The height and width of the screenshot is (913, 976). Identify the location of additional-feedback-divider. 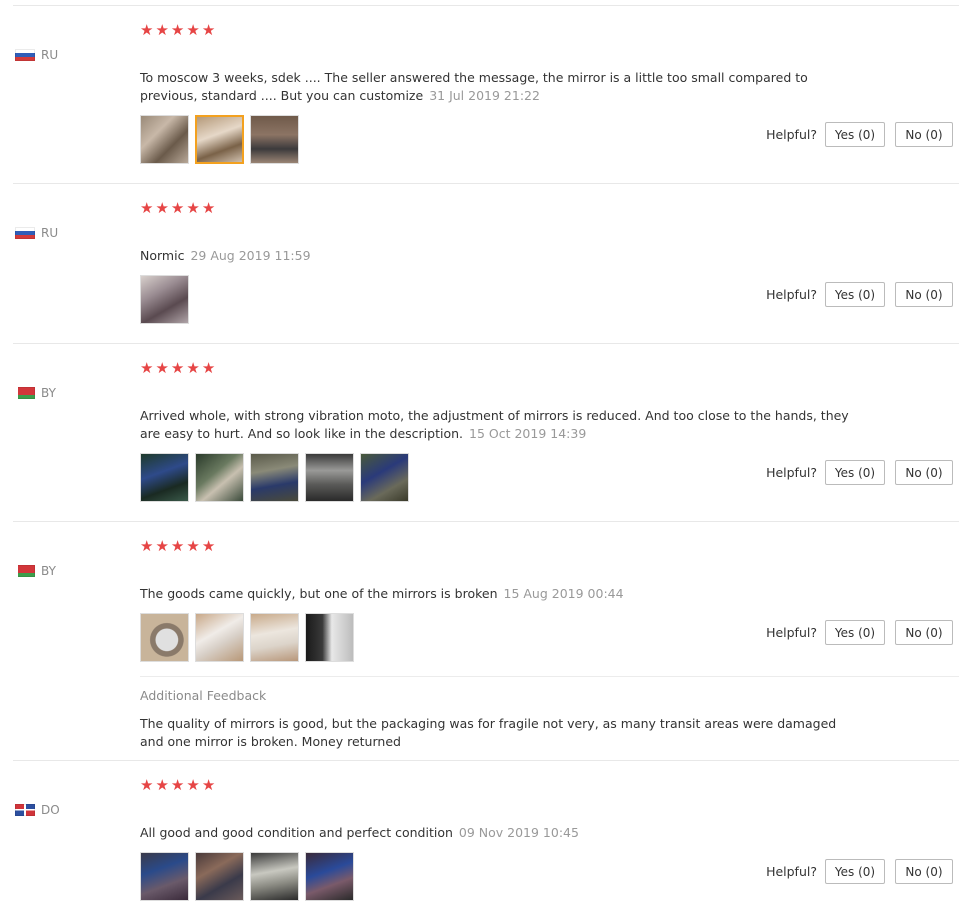
(549, 676).